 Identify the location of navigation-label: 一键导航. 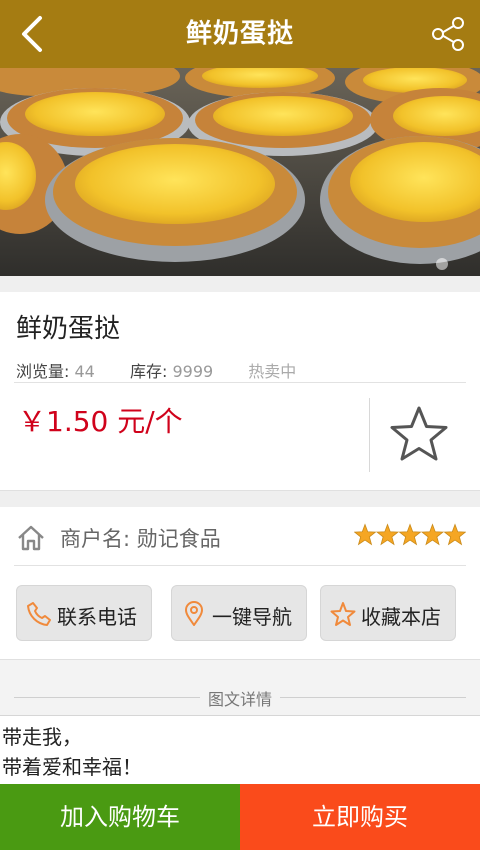
(252, 617).